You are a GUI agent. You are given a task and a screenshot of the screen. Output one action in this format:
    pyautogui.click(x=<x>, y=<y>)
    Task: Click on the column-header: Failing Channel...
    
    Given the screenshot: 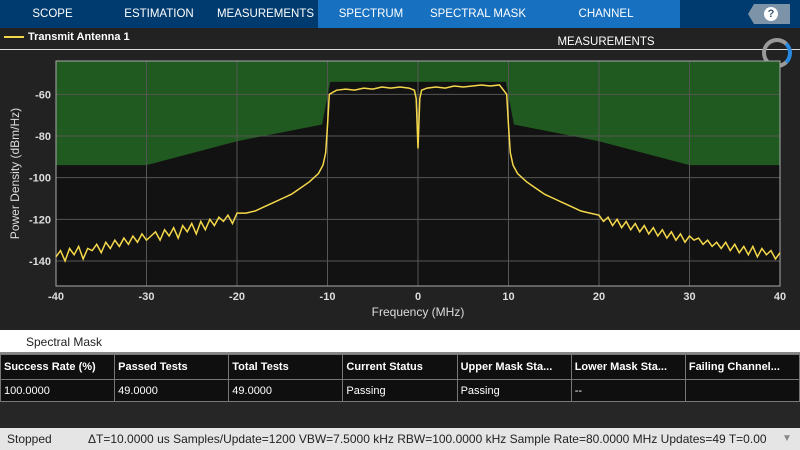 What is the action you would take?
    pyautogui.click(x=742, y=367)
    